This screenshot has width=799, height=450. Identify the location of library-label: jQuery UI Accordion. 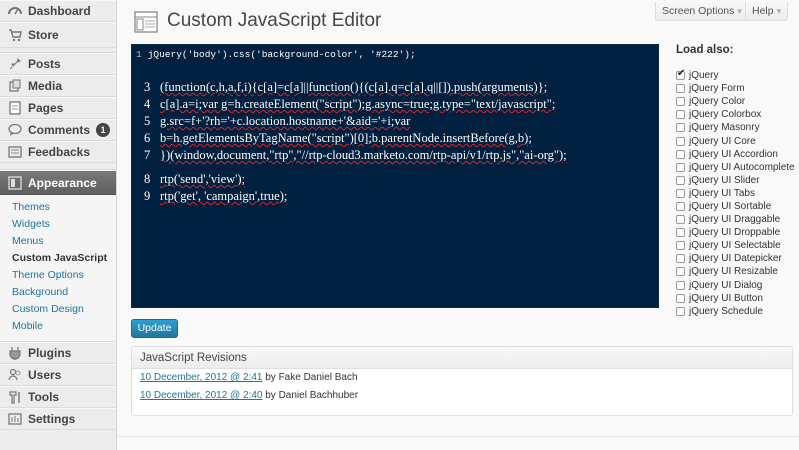
(733, 154).